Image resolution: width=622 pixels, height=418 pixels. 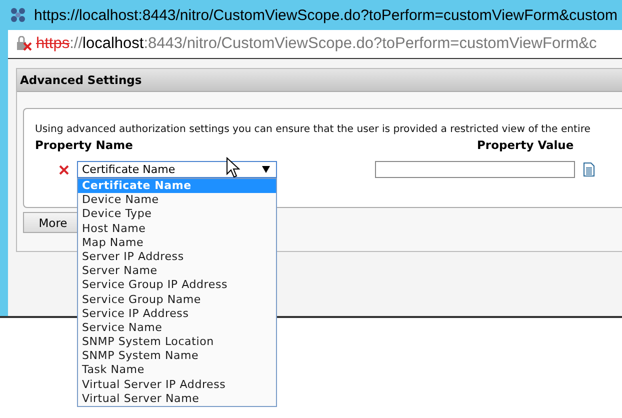 What do you see at coordinates (53, 44) in the screenshot?
I see `url-scheme: https` at bounding box center [53, 44].